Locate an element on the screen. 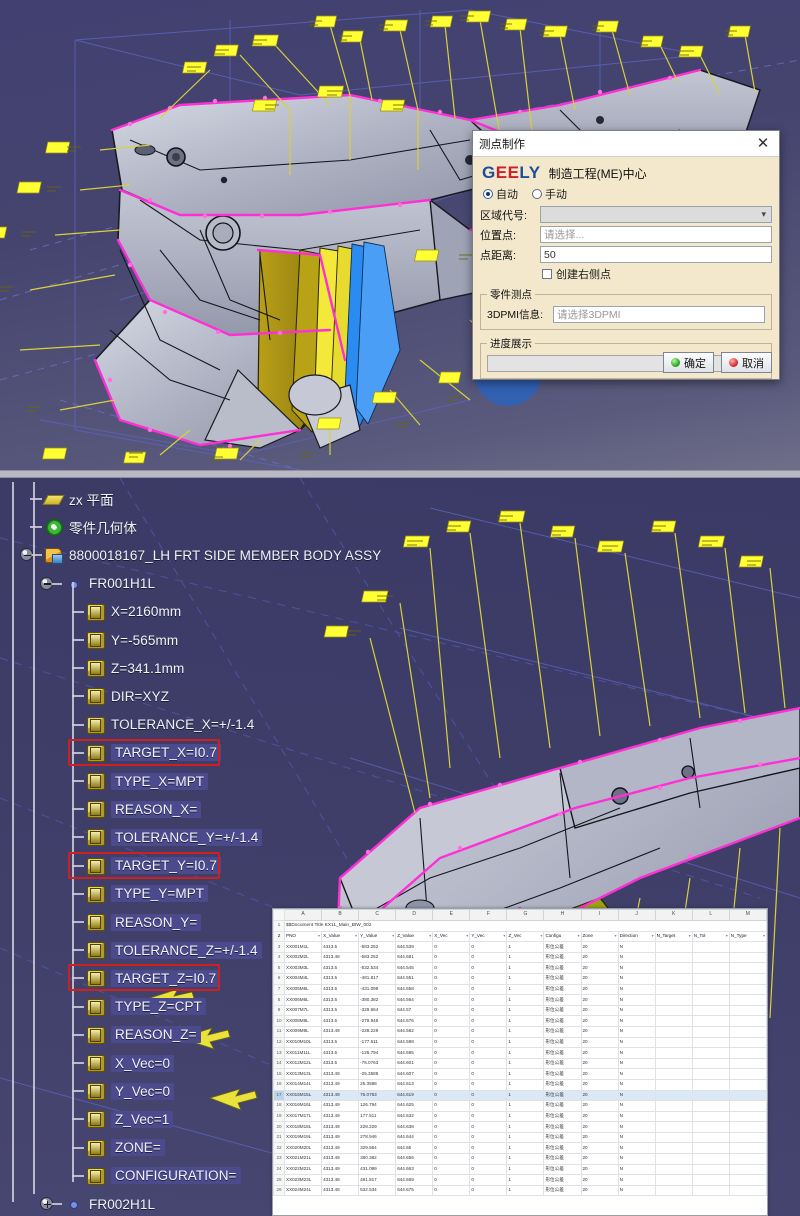 This screenshot has width=800, height=1216. sheet-cell: 644.65 is located at coordinates (414, 1148).